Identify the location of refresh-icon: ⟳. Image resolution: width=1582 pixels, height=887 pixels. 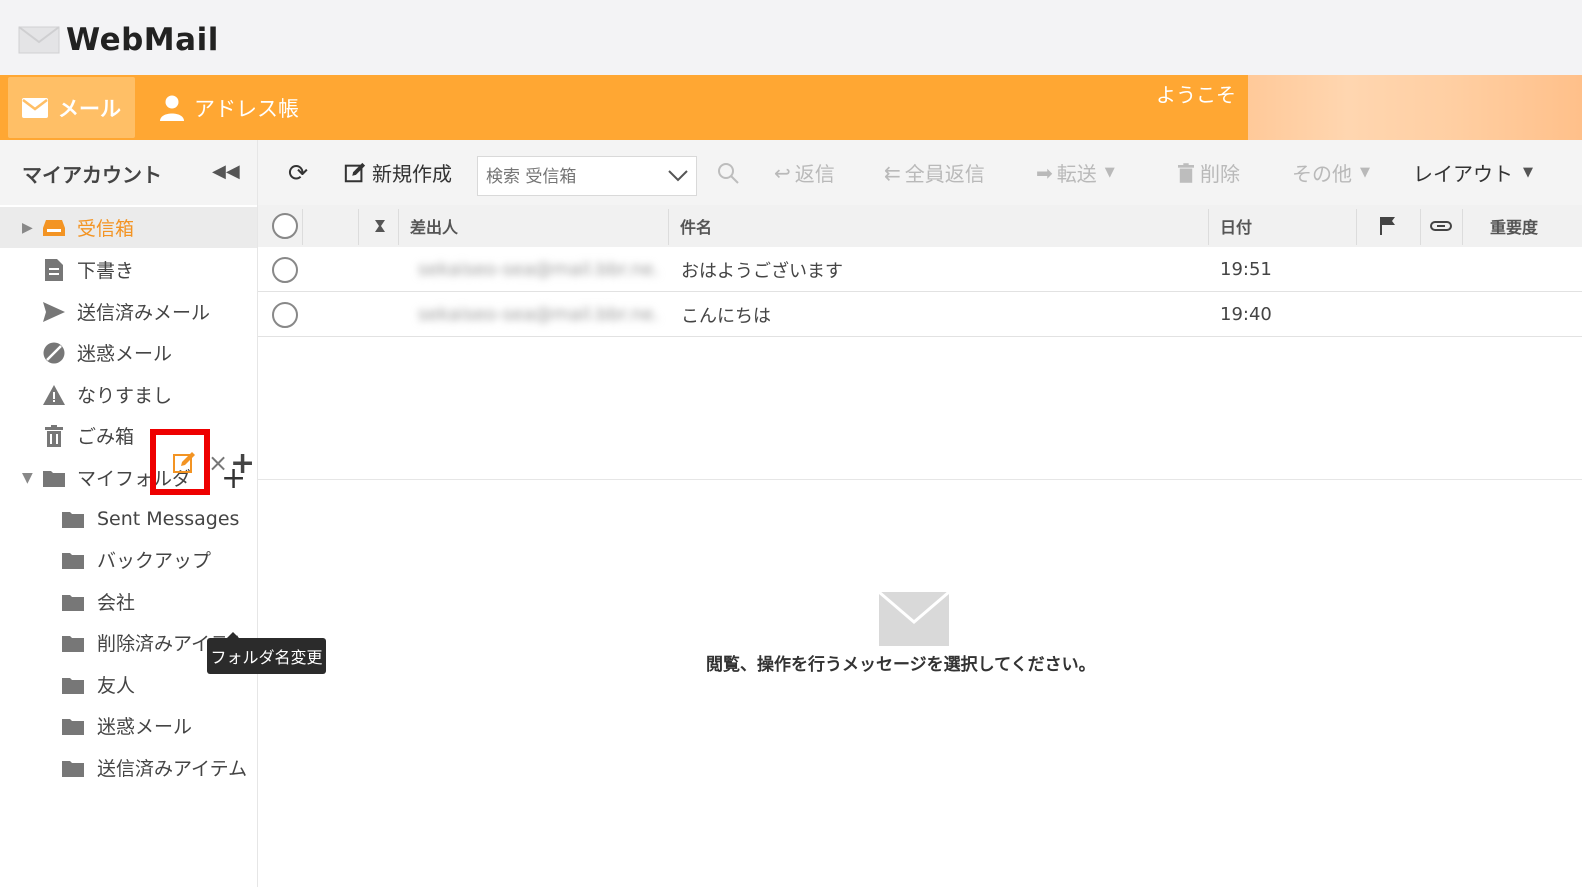
(298, 172).